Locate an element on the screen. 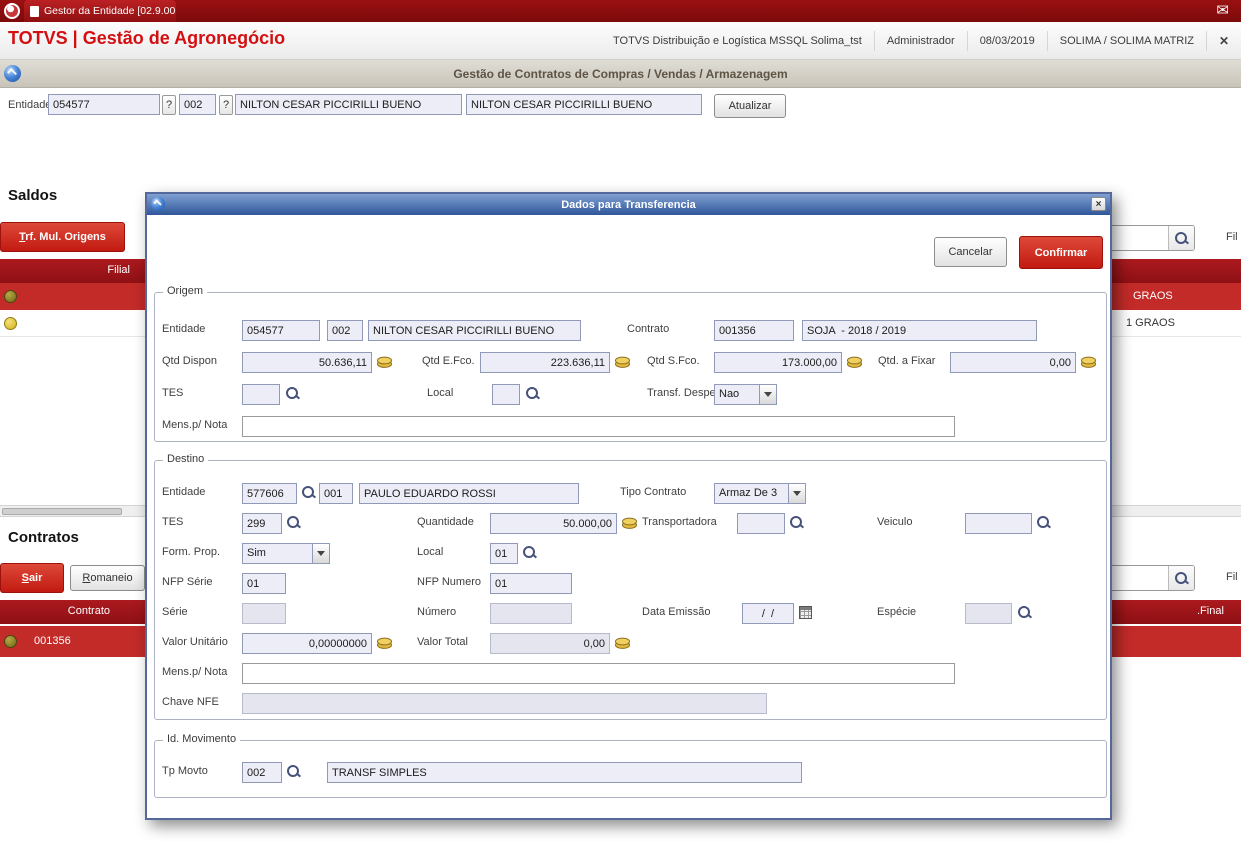 The height and width of the screenshot is (842, 1241). form-prop-select: Sim is located at coordinates (286, 553).